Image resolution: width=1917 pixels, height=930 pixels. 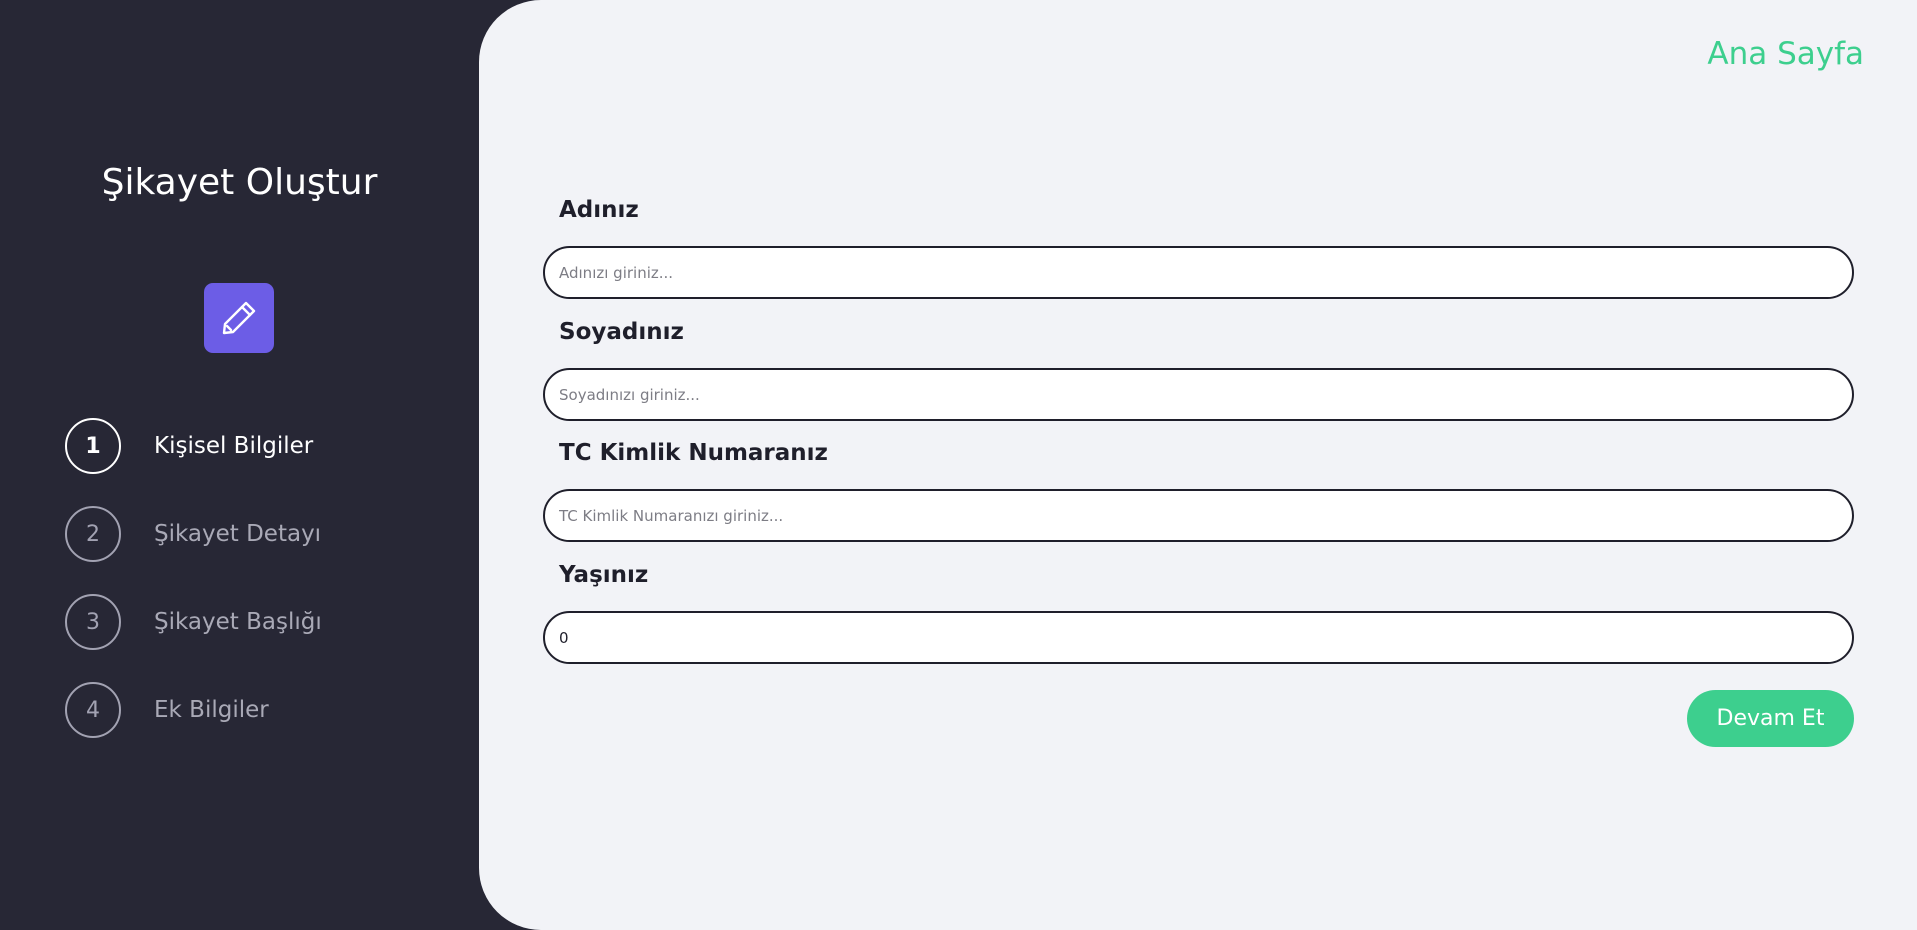 What do you see at coordinates (93, 622) in the screenshot?
I see `step-number: 3` at bounding box center [93, 622].